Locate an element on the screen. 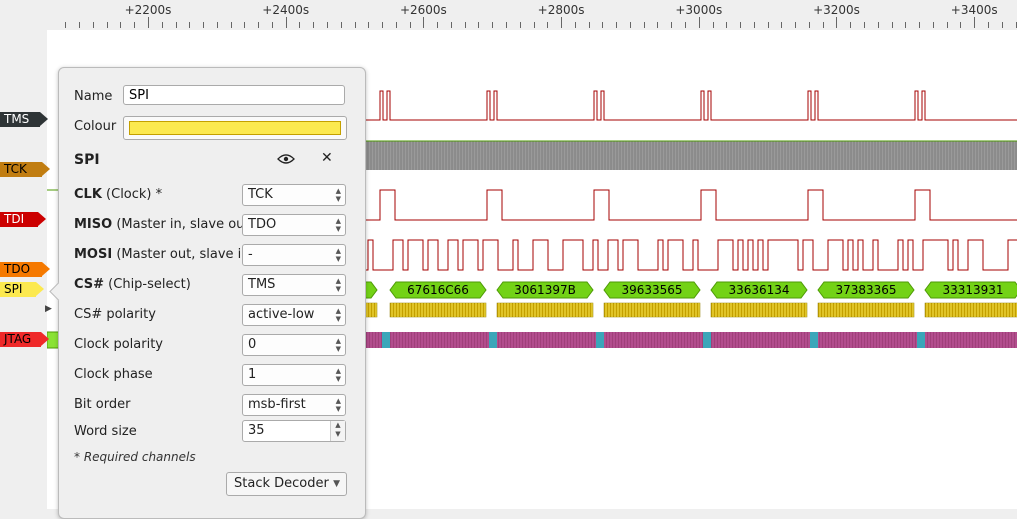  option-select: active-low ▲ ▼ is located at coordinates (294, 315).